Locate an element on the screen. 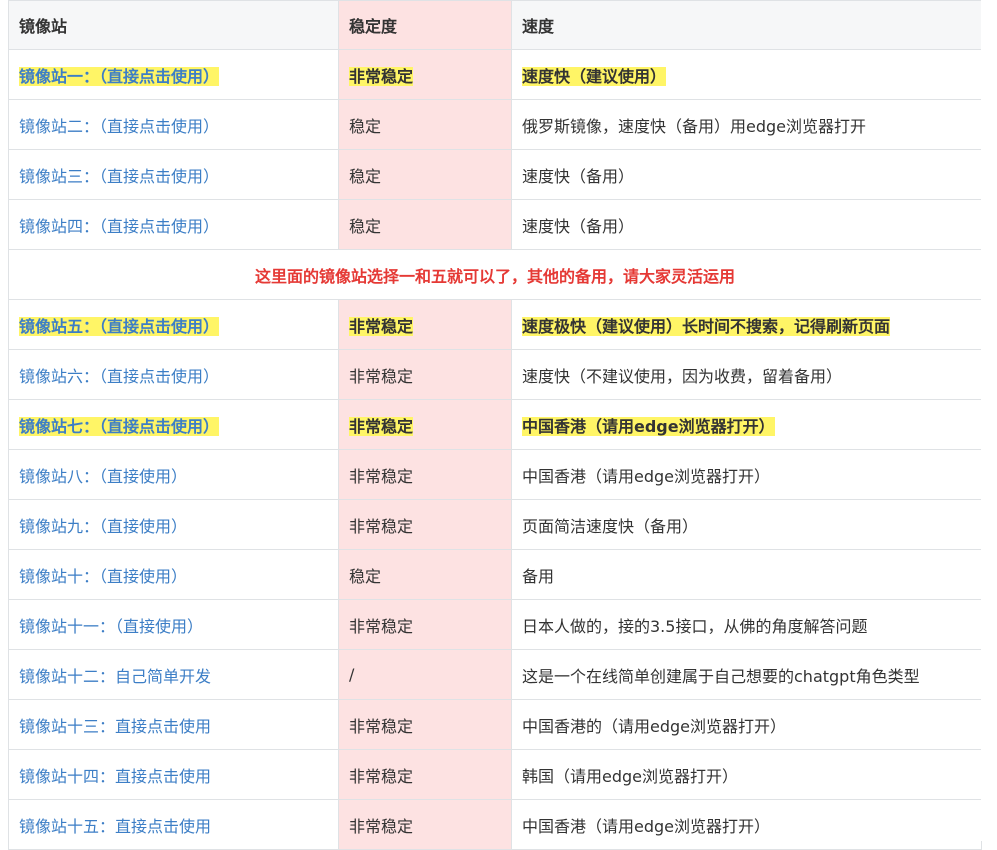  table-row: 镜像站七：（直接点击使用） 非常稳定 中国香港（请用edge浏览器打开） is located at coordinates (495, 424).